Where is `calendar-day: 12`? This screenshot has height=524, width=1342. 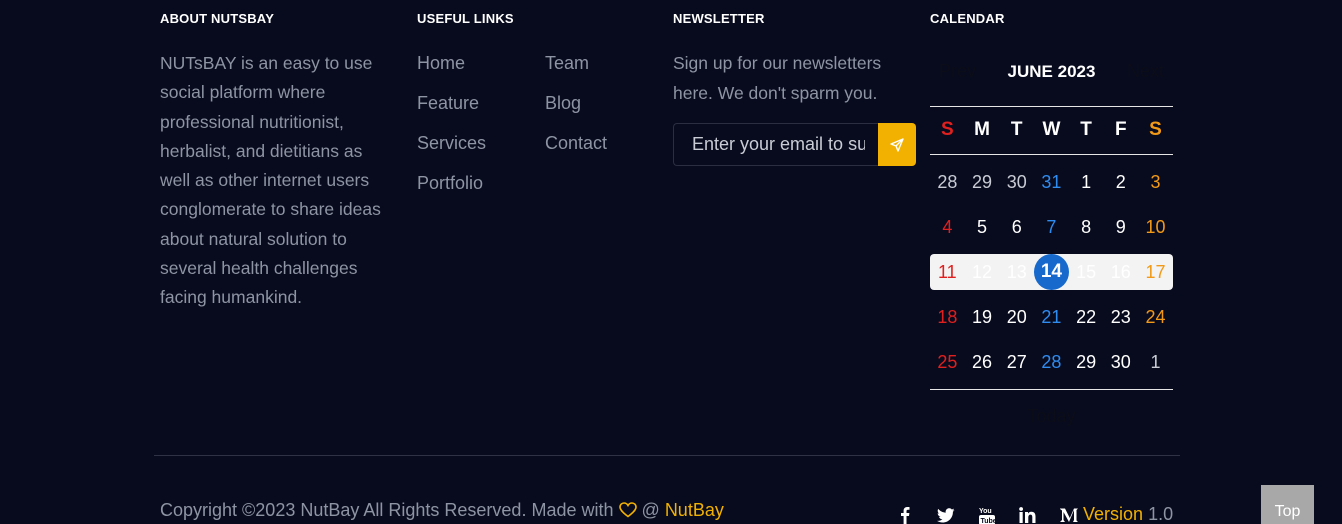
calendar-day: 12 is located at coordinates (982, 272).